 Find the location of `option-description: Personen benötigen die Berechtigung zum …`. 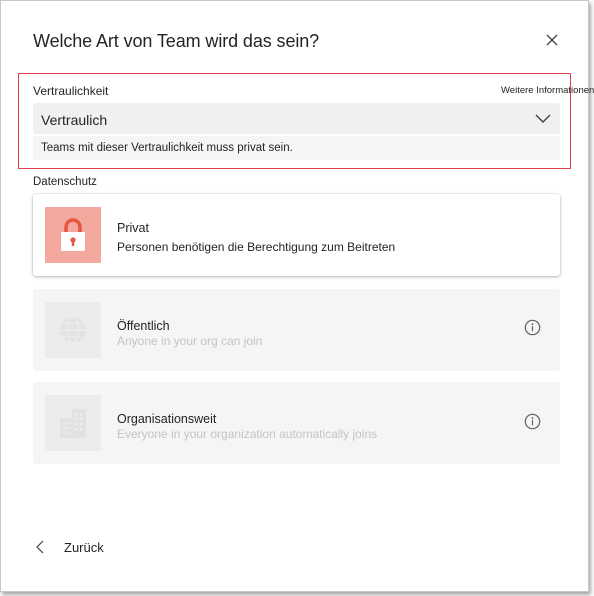

option-description: Personen benötigen die Berechtigung zum … is located at coordinates (256, 247).